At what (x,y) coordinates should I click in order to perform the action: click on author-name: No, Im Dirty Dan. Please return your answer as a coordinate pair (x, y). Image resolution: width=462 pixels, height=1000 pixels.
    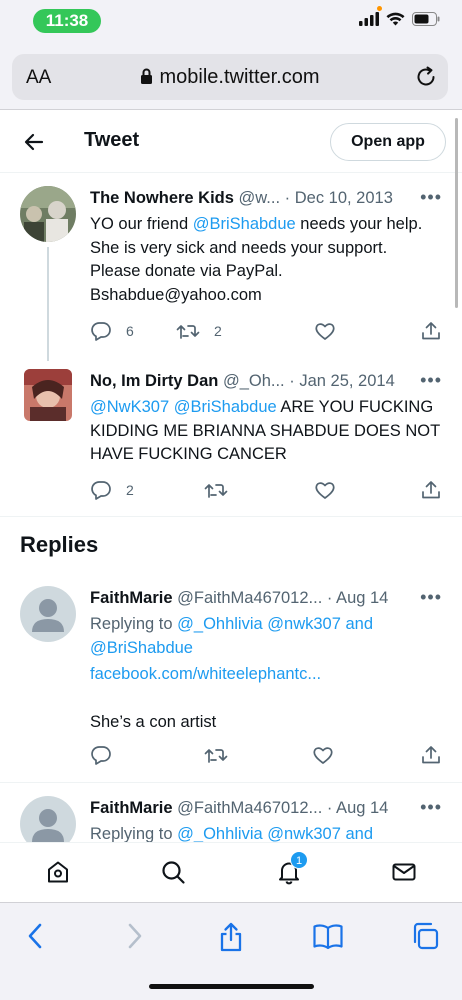
    Looking at the image, I should click on (154, 381).